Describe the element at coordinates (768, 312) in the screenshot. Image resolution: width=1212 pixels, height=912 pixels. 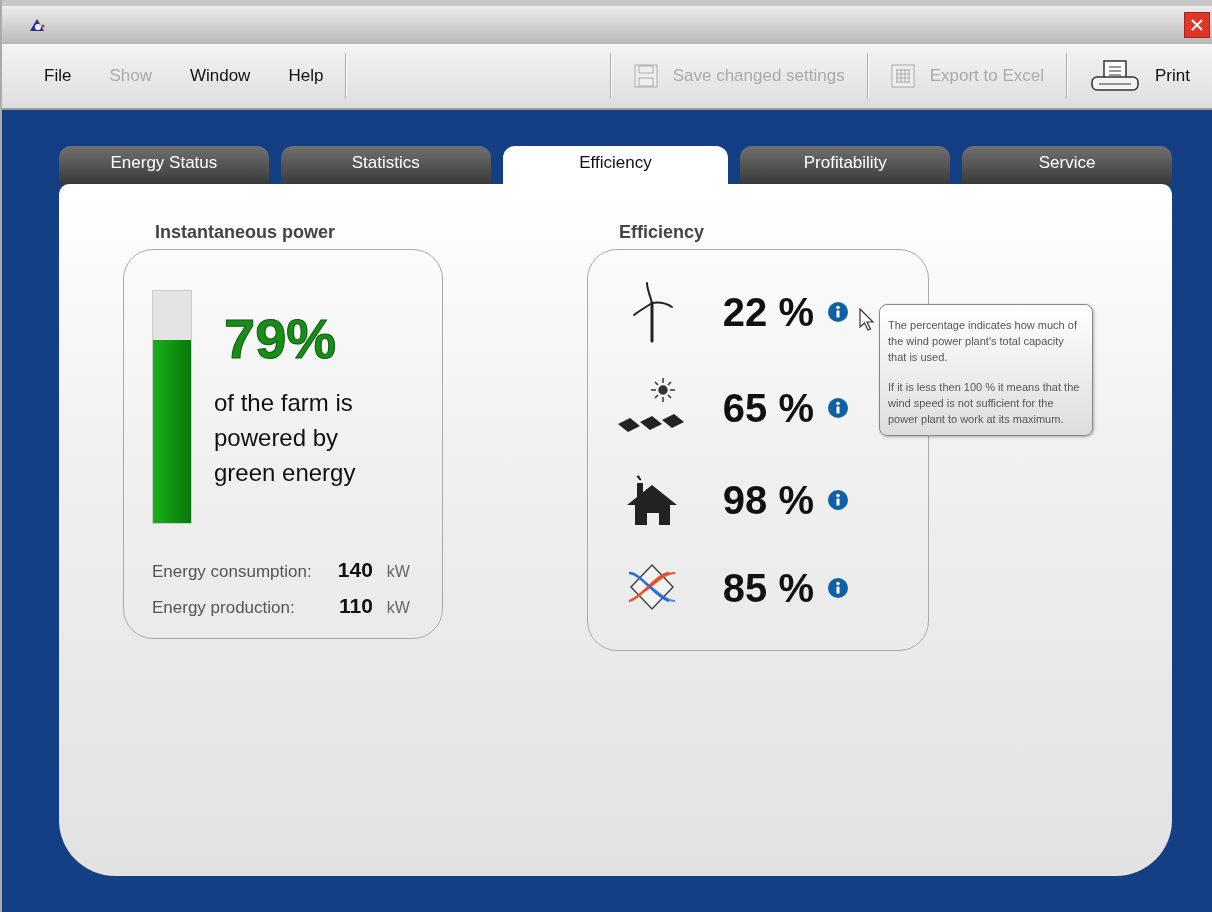
I see `efficiency-value: 22 %` at that location.